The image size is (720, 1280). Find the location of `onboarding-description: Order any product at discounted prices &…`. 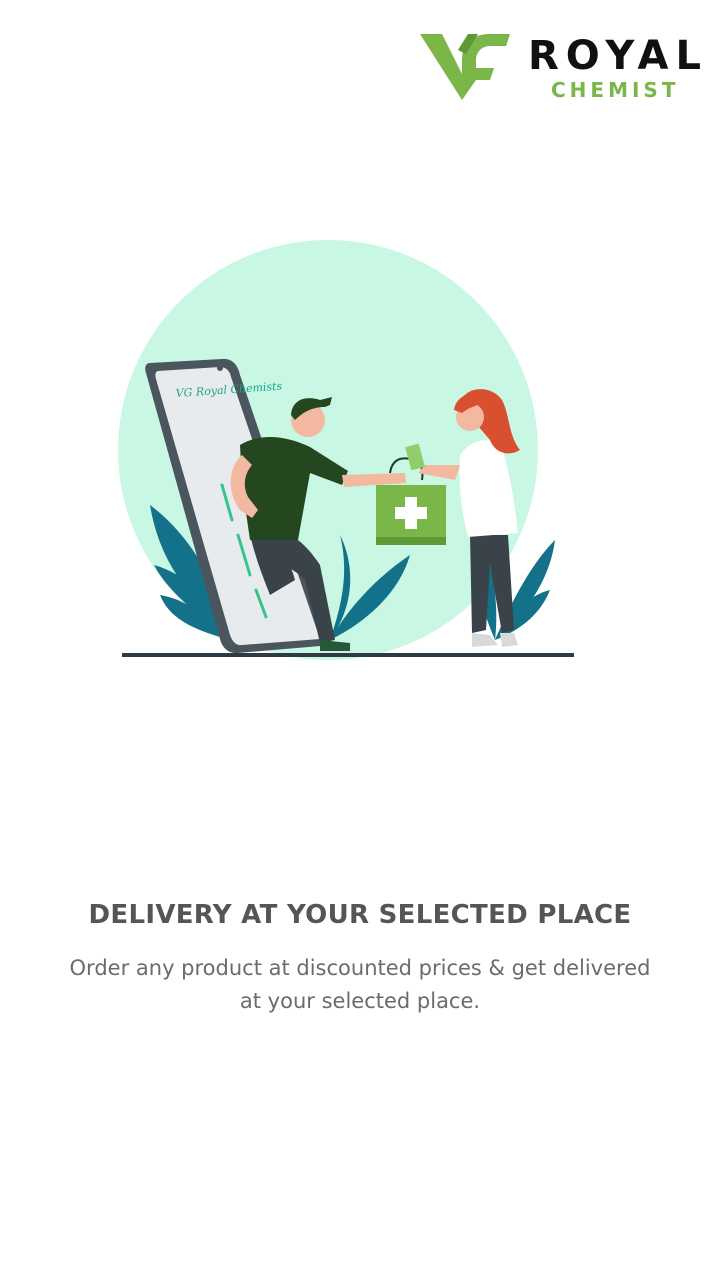

onboarding-description: Order any product at discounted prices &… is located at coordinates (360, 984).